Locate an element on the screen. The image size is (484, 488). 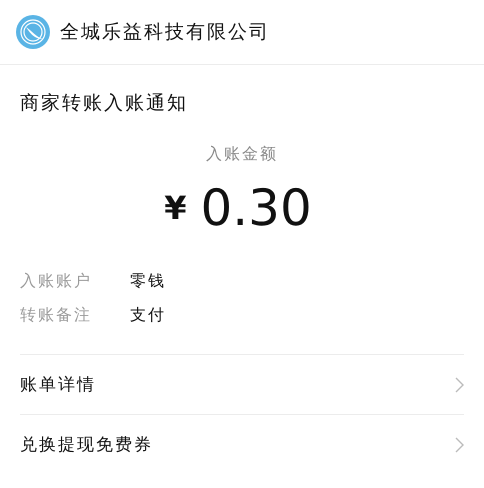
list-item: 兑换提现免费券 is located at coordinates (242, 444).